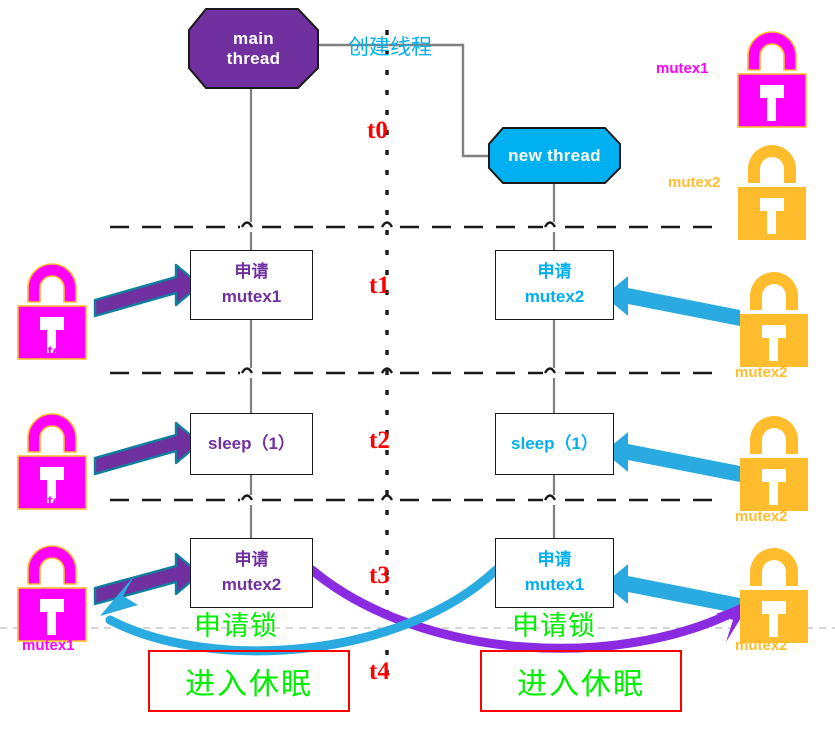 This screenshot has height=730, width=835. What do you see at coordinates (554, 560) in the screenshot?
I see `step-right-t3-line1: 申请` at bounding box center [554, 560].